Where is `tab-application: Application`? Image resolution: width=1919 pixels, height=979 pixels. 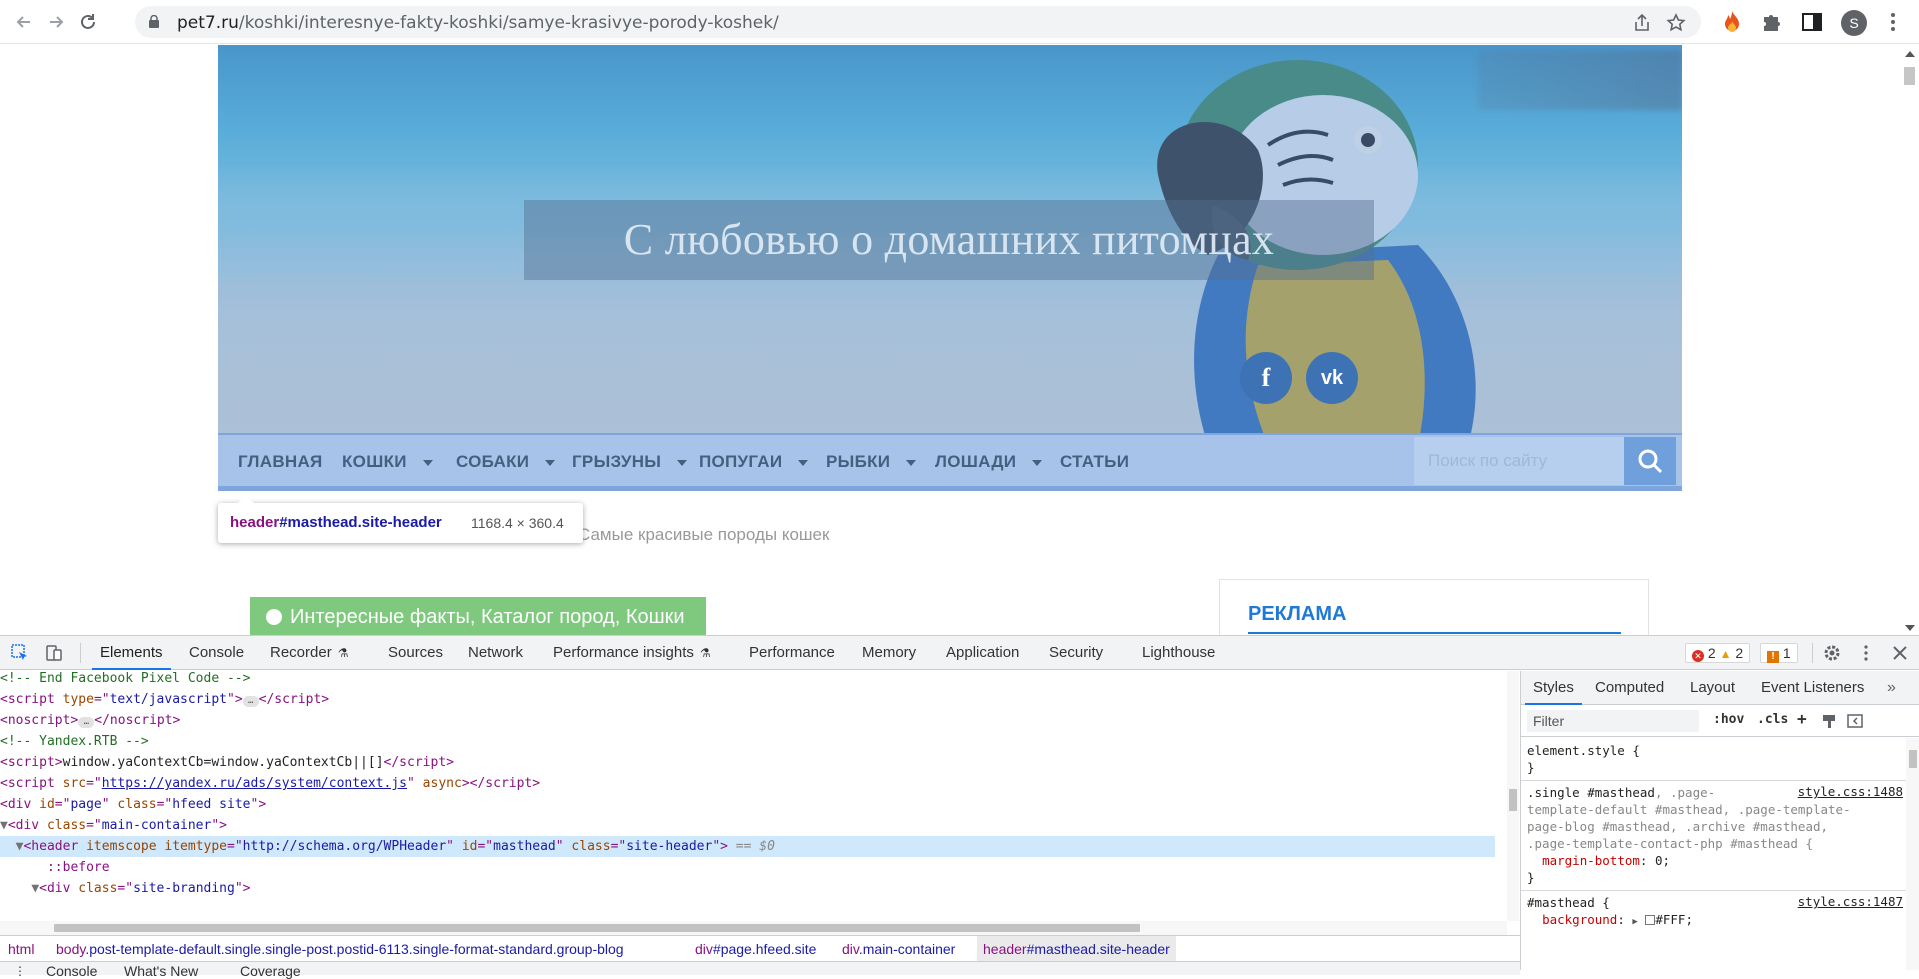
tab-application: Application is located at coordinates (982, 653).